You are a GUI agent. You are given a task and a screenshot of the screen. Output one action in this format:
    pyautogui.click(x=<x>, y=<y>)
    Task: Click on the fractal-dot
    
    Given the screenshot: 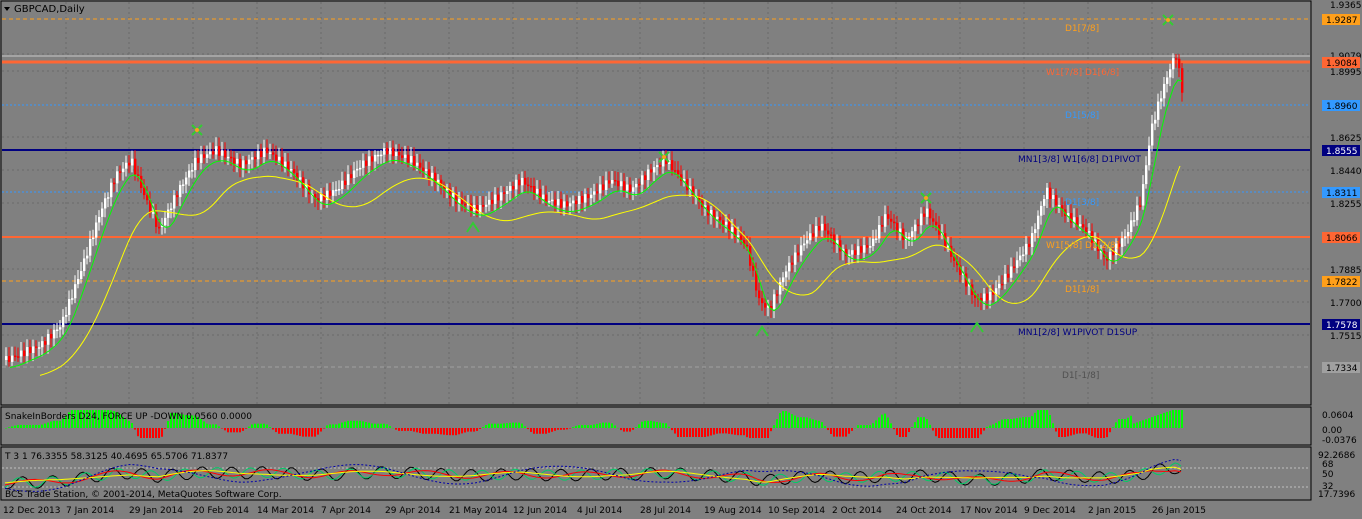 What is the action you would take?
    pyautogui.click(x=1168, y=20)
    